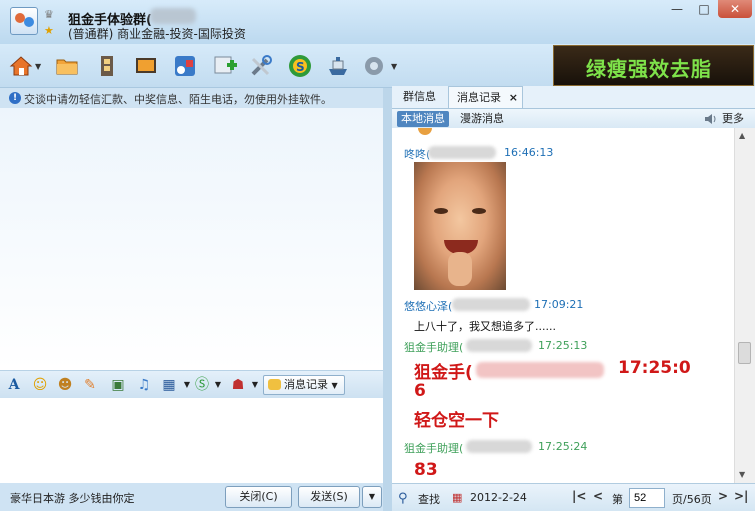  Describe the element at coordinates (21, 66) in the screenshot. I see `home-icon` at that location.